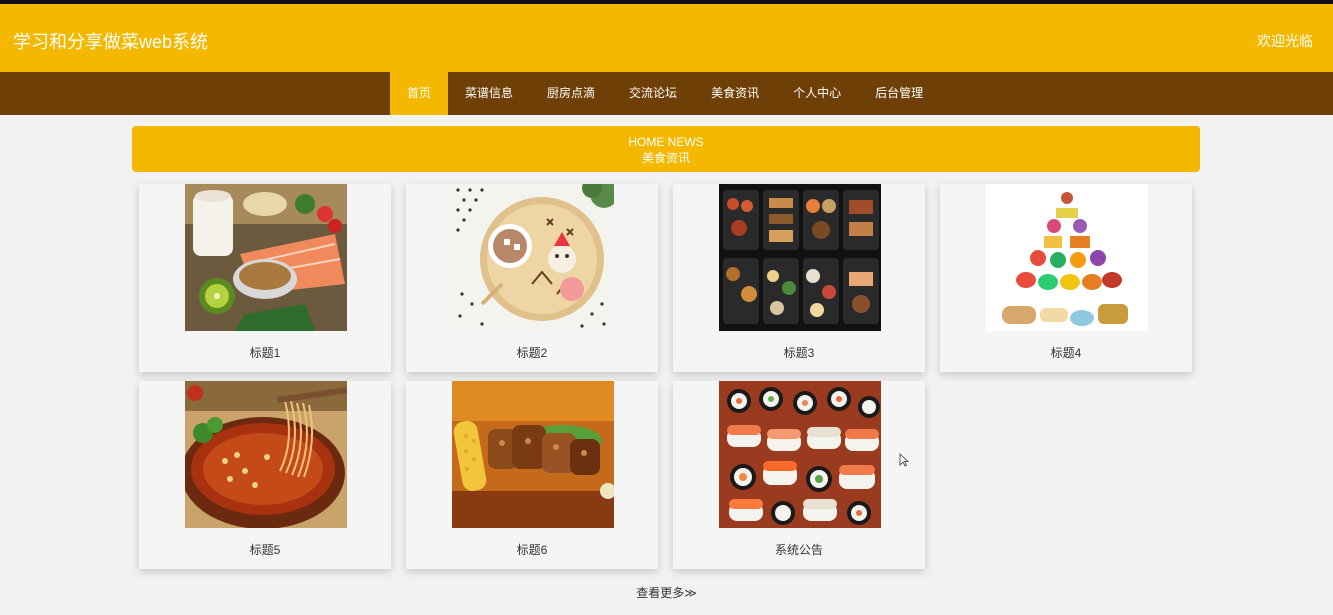 The height and width of the screenshot is (615, 1333). I want to click on nav-item-admin: 后台管理, so click(899, 93).